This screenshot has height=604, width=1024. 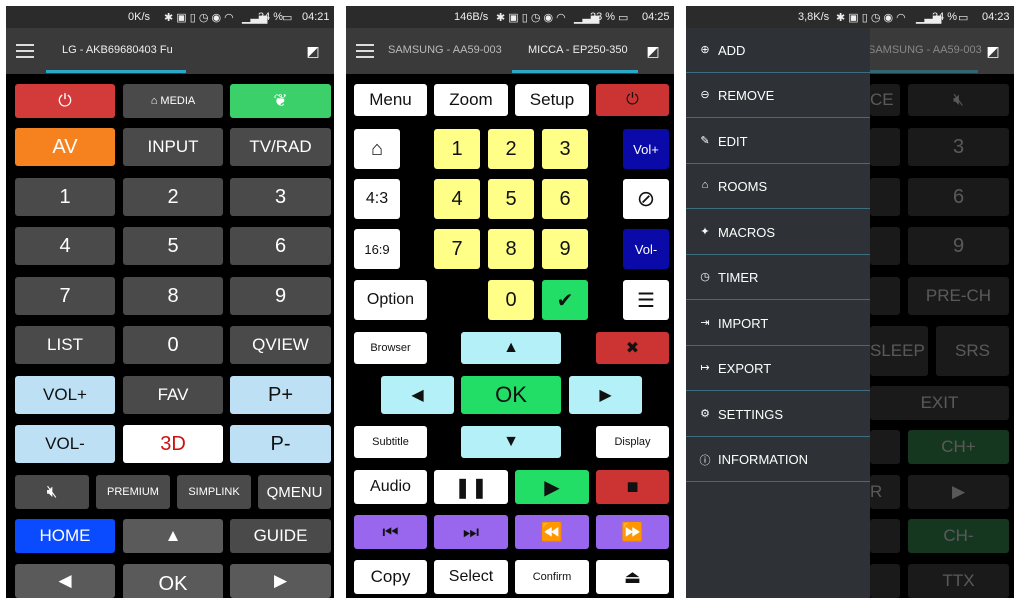 What do you see at coordinates (280, 101) in the screenshot?
I see `eco-button: ❦` at bounding box center [280, 101].